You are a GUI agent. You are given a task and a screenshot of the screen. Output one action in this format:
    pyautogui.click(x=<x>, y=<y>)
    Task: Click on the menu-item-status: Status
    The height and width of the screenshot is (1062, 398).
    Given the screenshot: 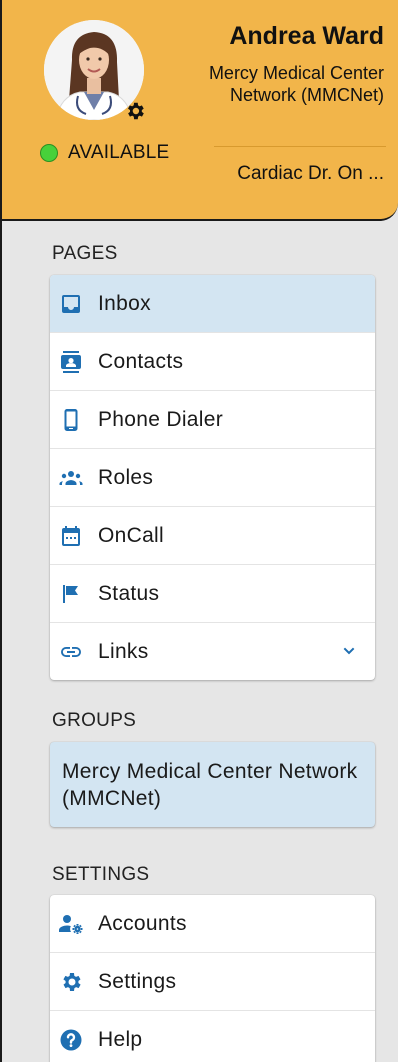 What is the action you would take?
    pyautogui.click(x=212, y=593)
    